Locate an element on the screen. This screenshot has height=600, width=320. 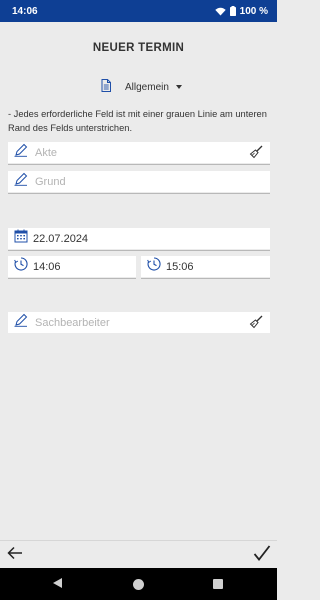
start-time-value: 14:06 is located at coordinates (47, 266).